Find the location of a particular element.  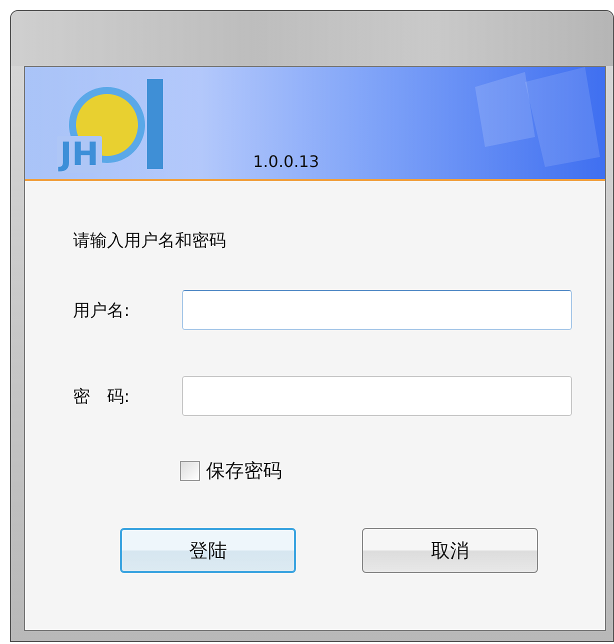

dialog-button: 登陆 is located at coordinates (208, 550).